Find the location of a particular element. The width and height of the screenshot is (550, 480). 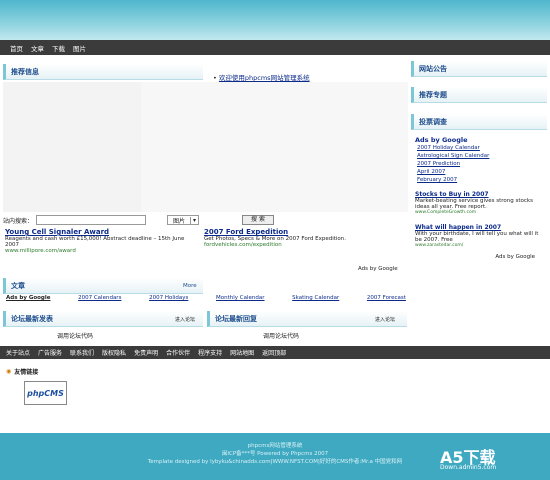

nav-item-download: 下载 is located at coordinates (58, 48).